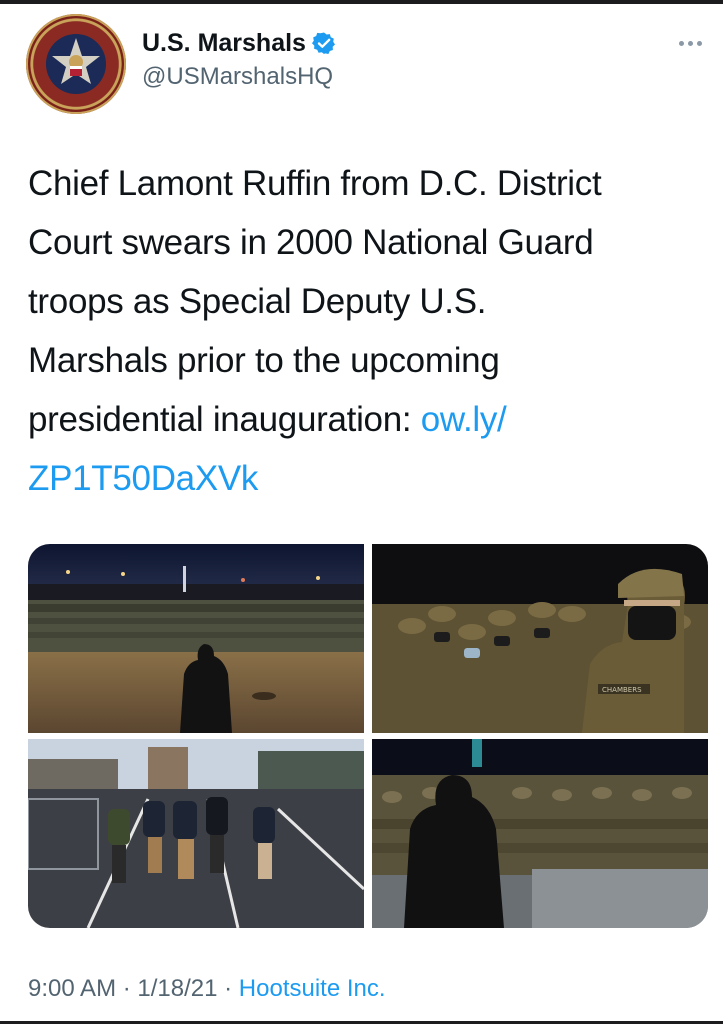 The width and height of the screenshot is (723, 1024). I want to click on account-avatar, so click(76, 64).